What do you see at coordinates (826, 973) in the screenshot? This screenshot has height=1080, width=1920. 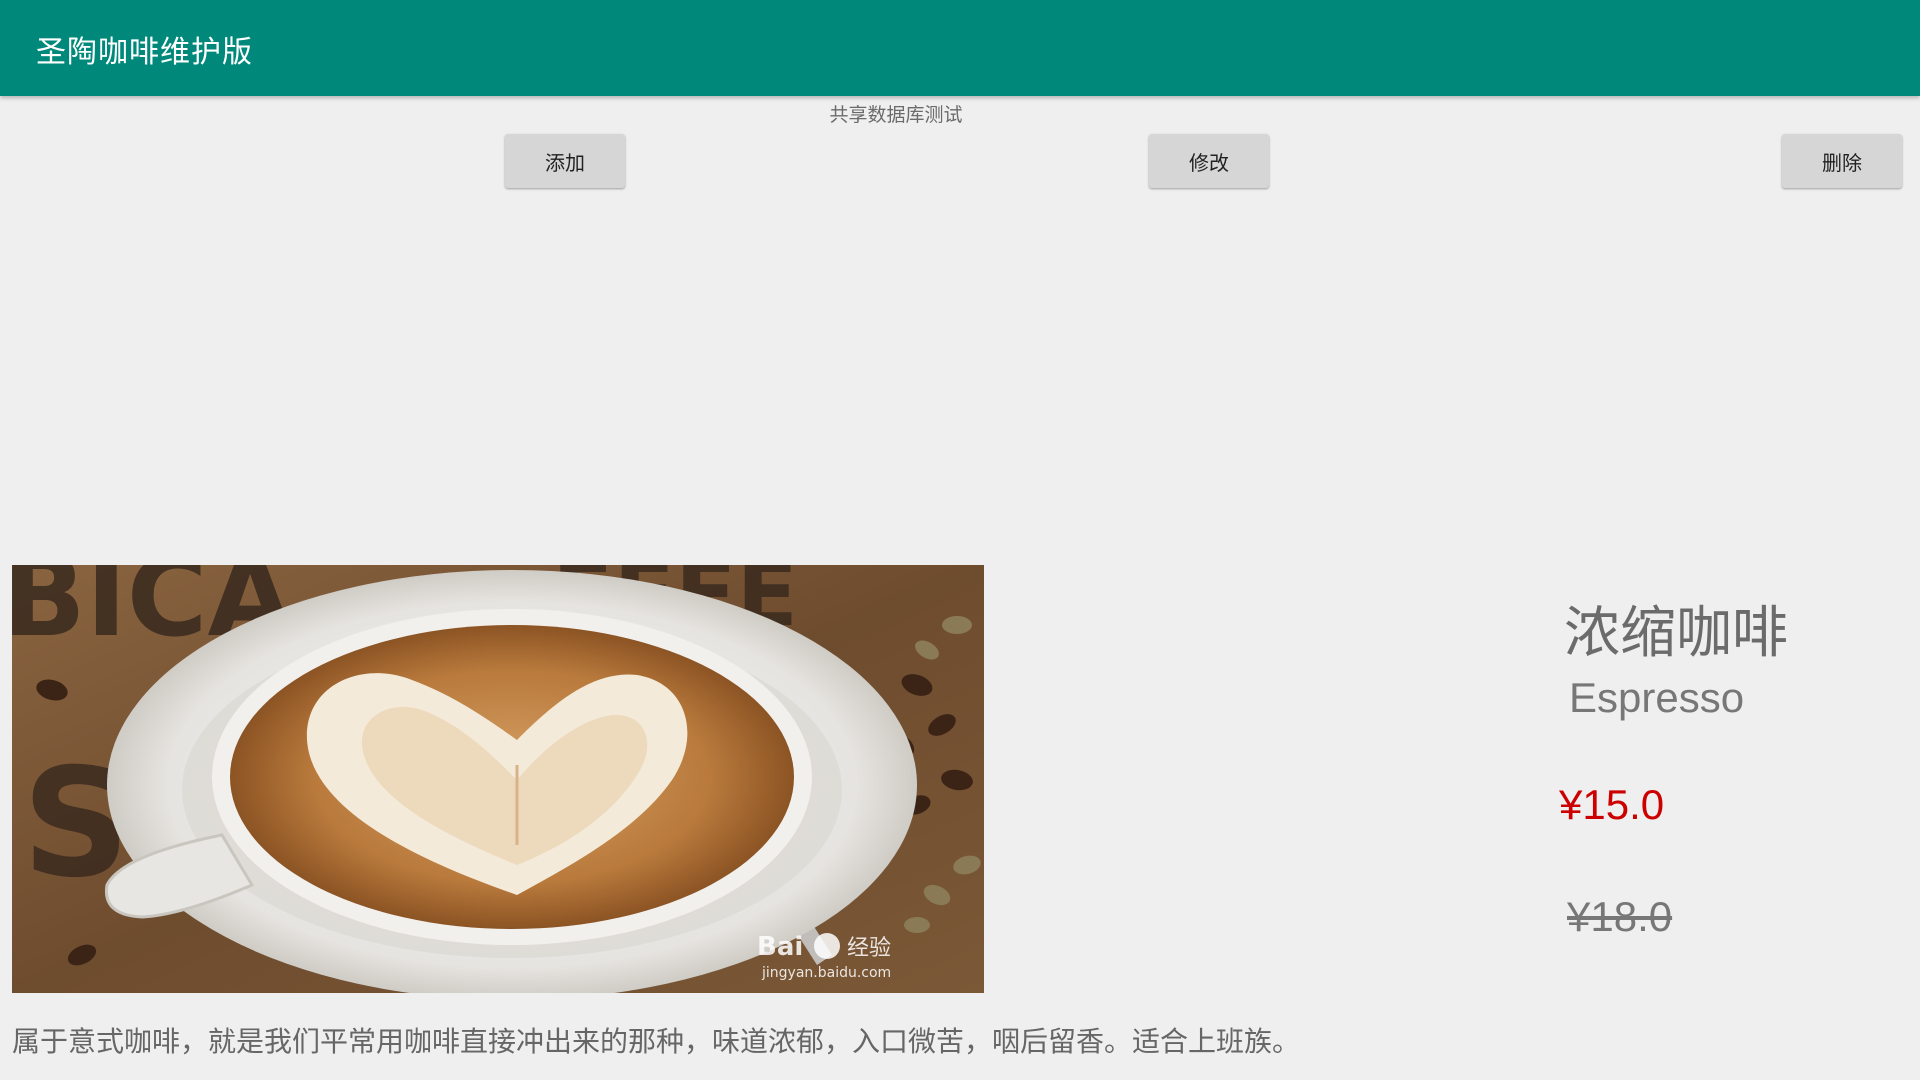 I see `svg-text: jingyan.baidu.com` at bounding box center [826, 973].